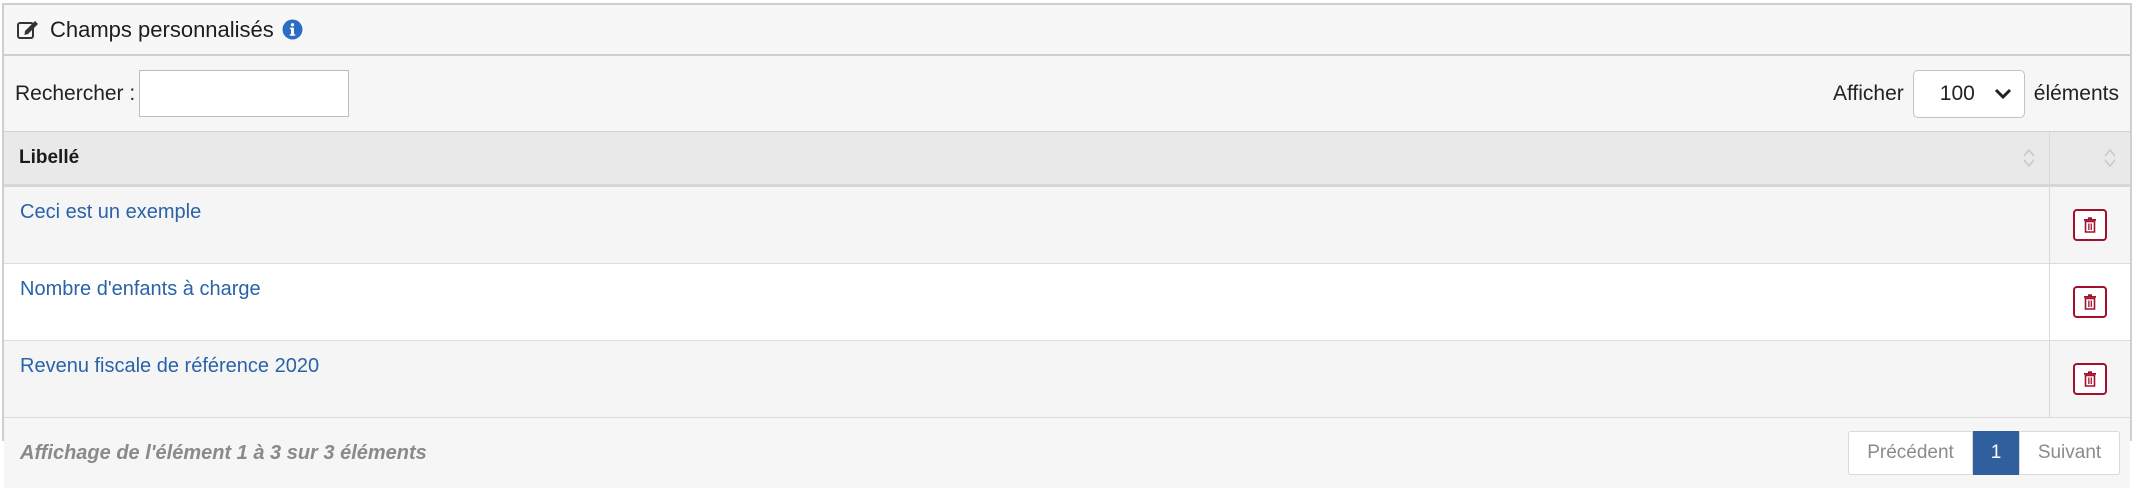  I want to click on length-suffix-label: éléments, so click(2076, 93).